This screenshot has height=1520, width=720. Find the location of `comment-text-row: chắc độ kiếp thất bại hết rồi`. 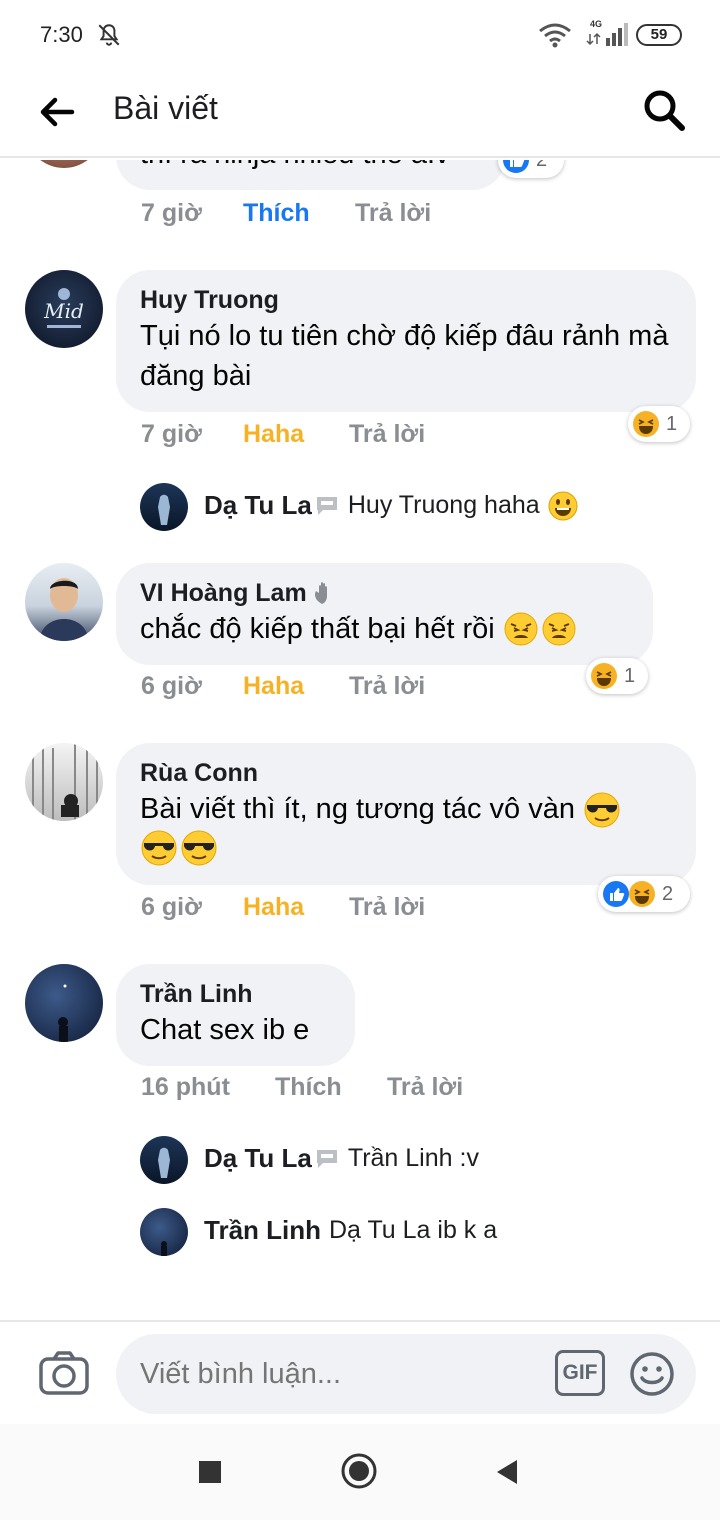

comment-text-row: chắc độ kiếp thất bại hết rồi is located at coordinates (384, 629).